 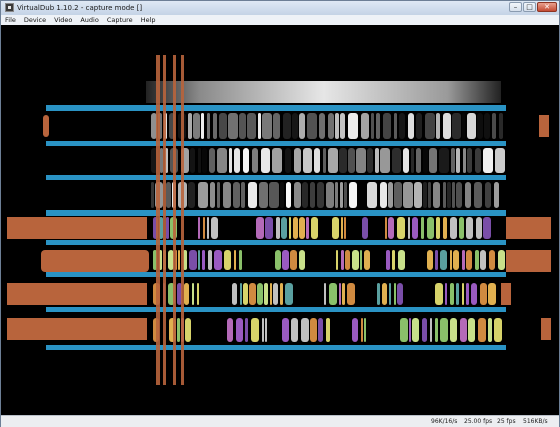 I want to click on status-bar: 96K/16/s 25.00 fps 25 fps 516KB/s, so click(x=280, y=421).